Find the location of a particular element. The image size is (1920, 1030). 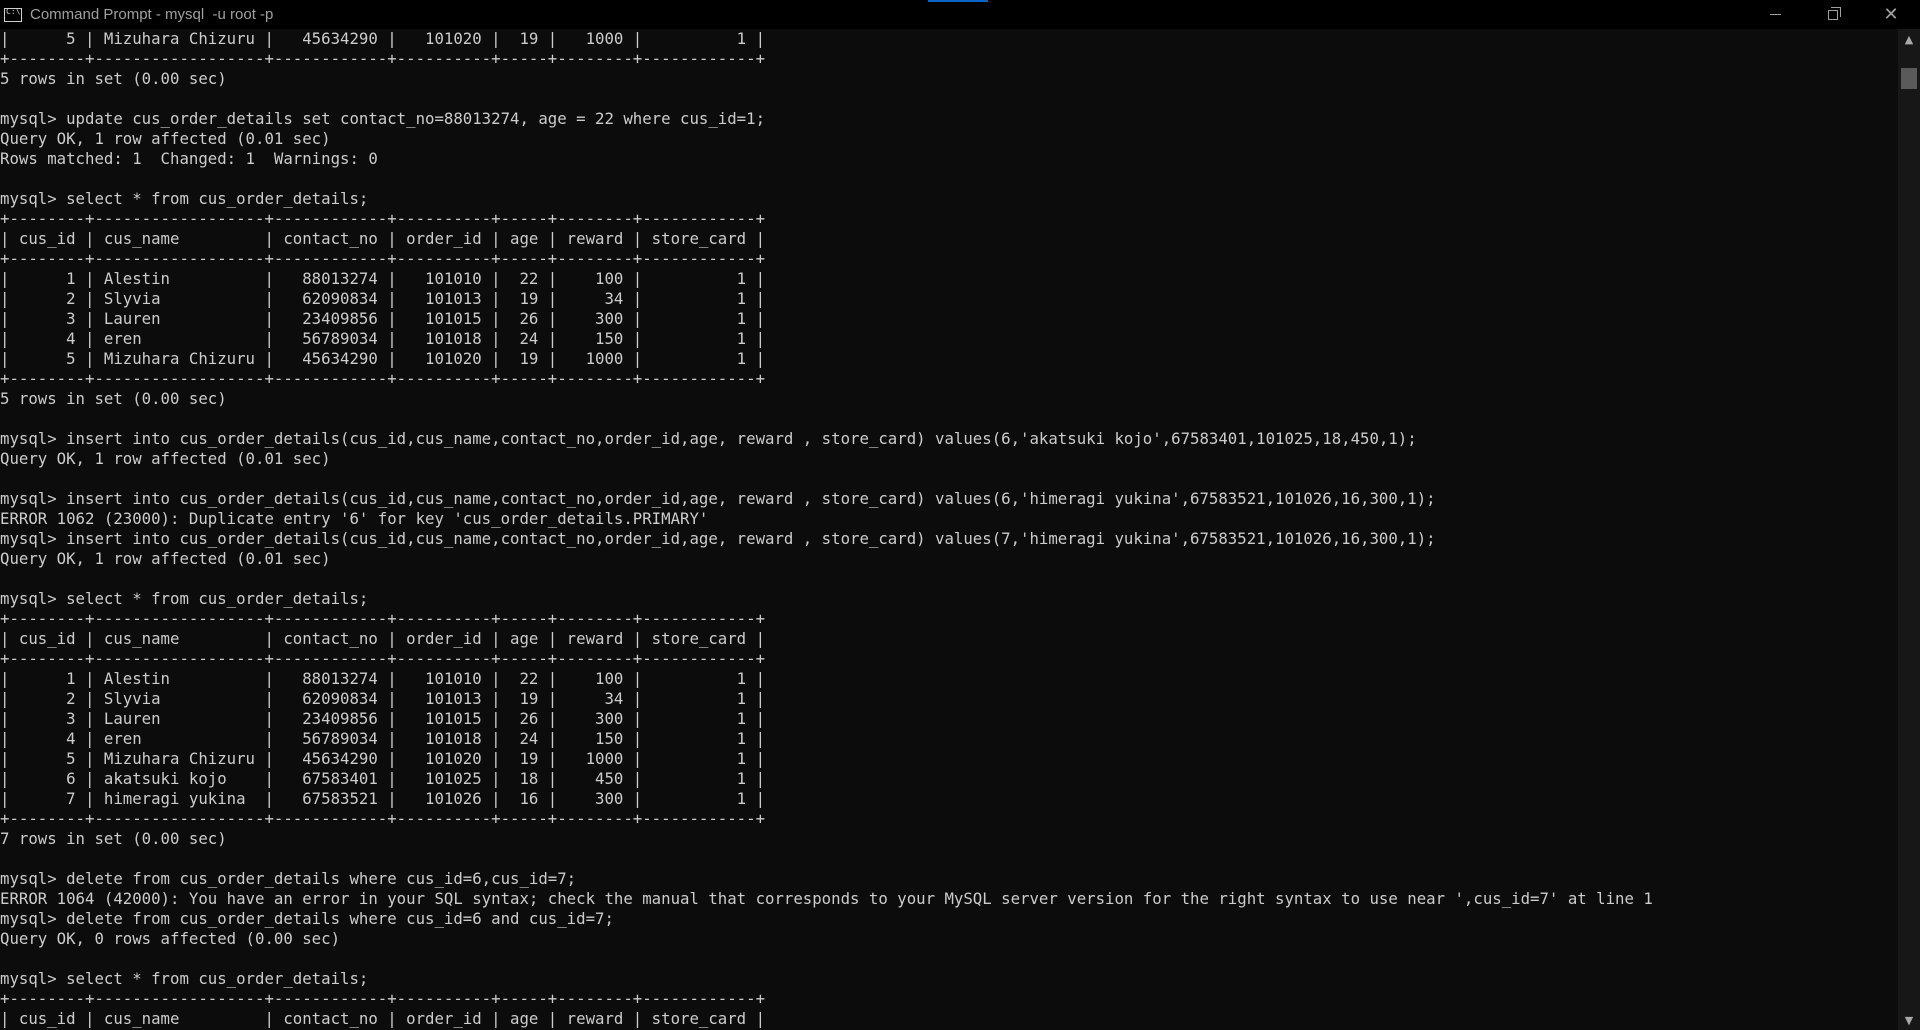

restore-button is located at coordinates (1833, 14).